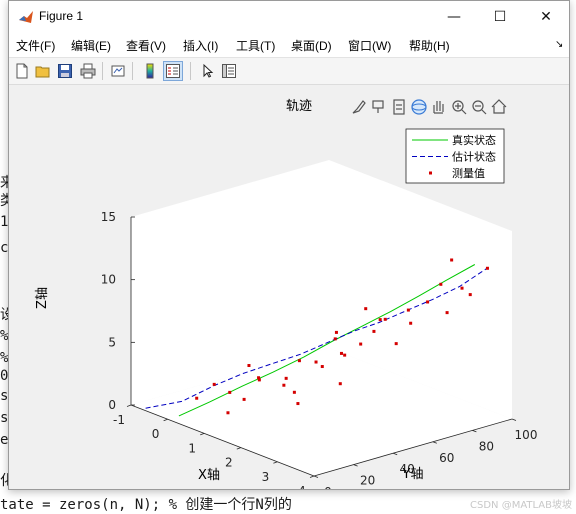 The height and width of the screenshot is (514, 576). Describe the element at coordinates (484, 112) in the screenshot. I see `zoom-handle` at that location.